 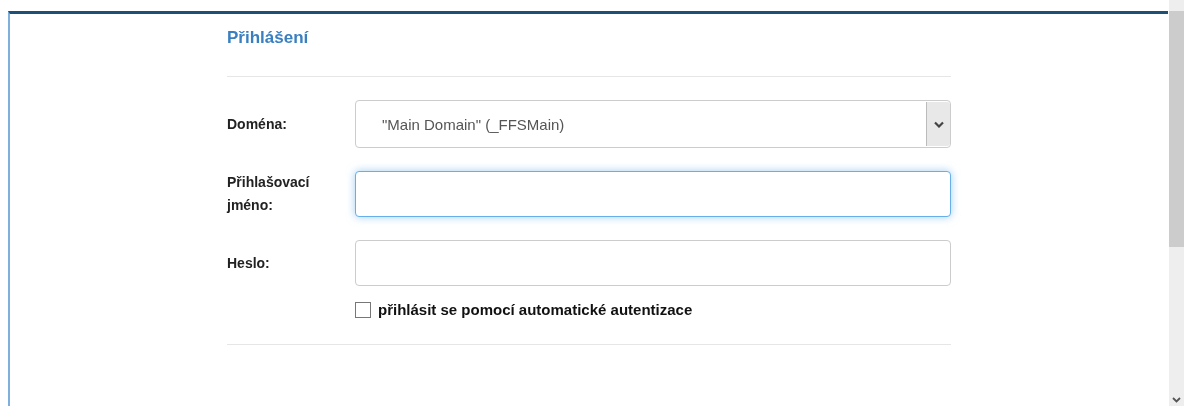 I want to click on scrollbar-thumb, so click(x=1176, y=129).